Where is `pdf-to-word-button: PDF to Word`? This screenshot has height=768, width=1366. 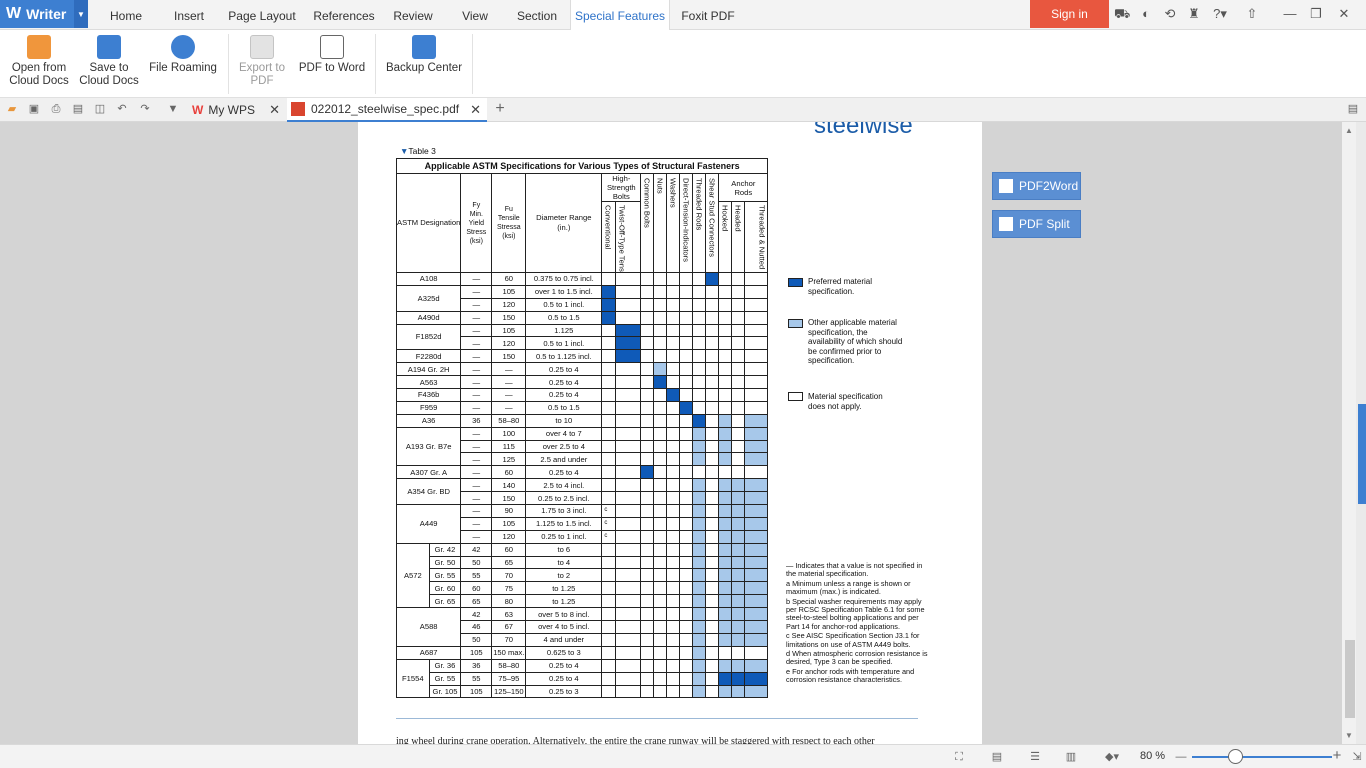
pdf-to-word-button: PDF to Word is located at coordinates (332, 55).